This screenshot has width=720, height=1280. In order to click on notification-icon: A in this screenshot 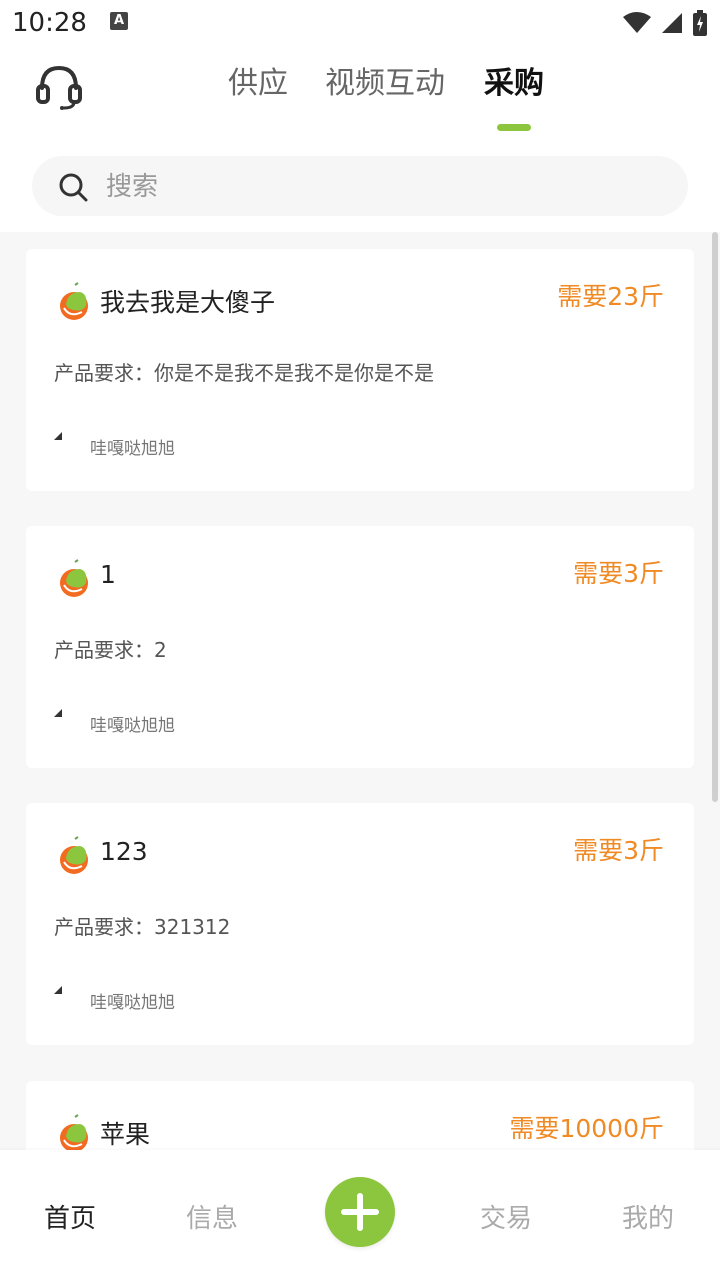, I will do `click(119, 21)`.